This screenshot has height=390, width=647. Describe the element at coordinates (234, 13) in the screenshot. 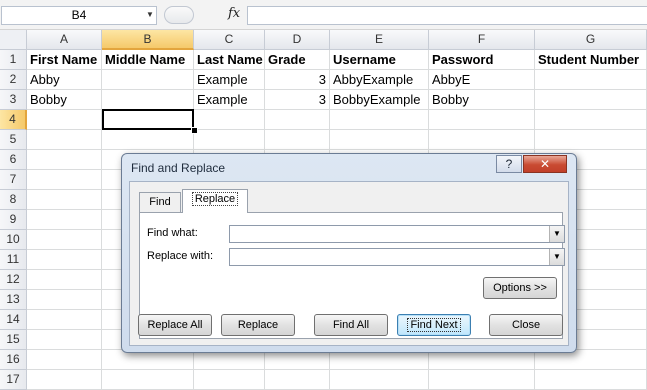

I see `insert-function-icon: fx` at that location.